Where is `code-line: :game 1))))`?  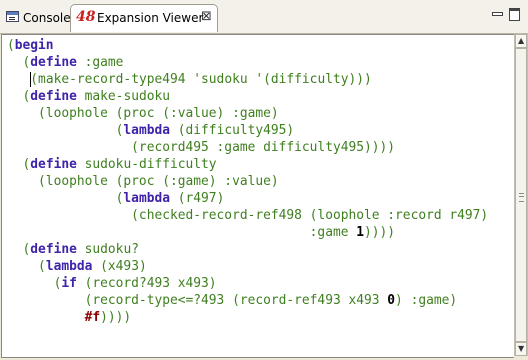
code-line: :game 1)))) is located at coordinates (247, 232).